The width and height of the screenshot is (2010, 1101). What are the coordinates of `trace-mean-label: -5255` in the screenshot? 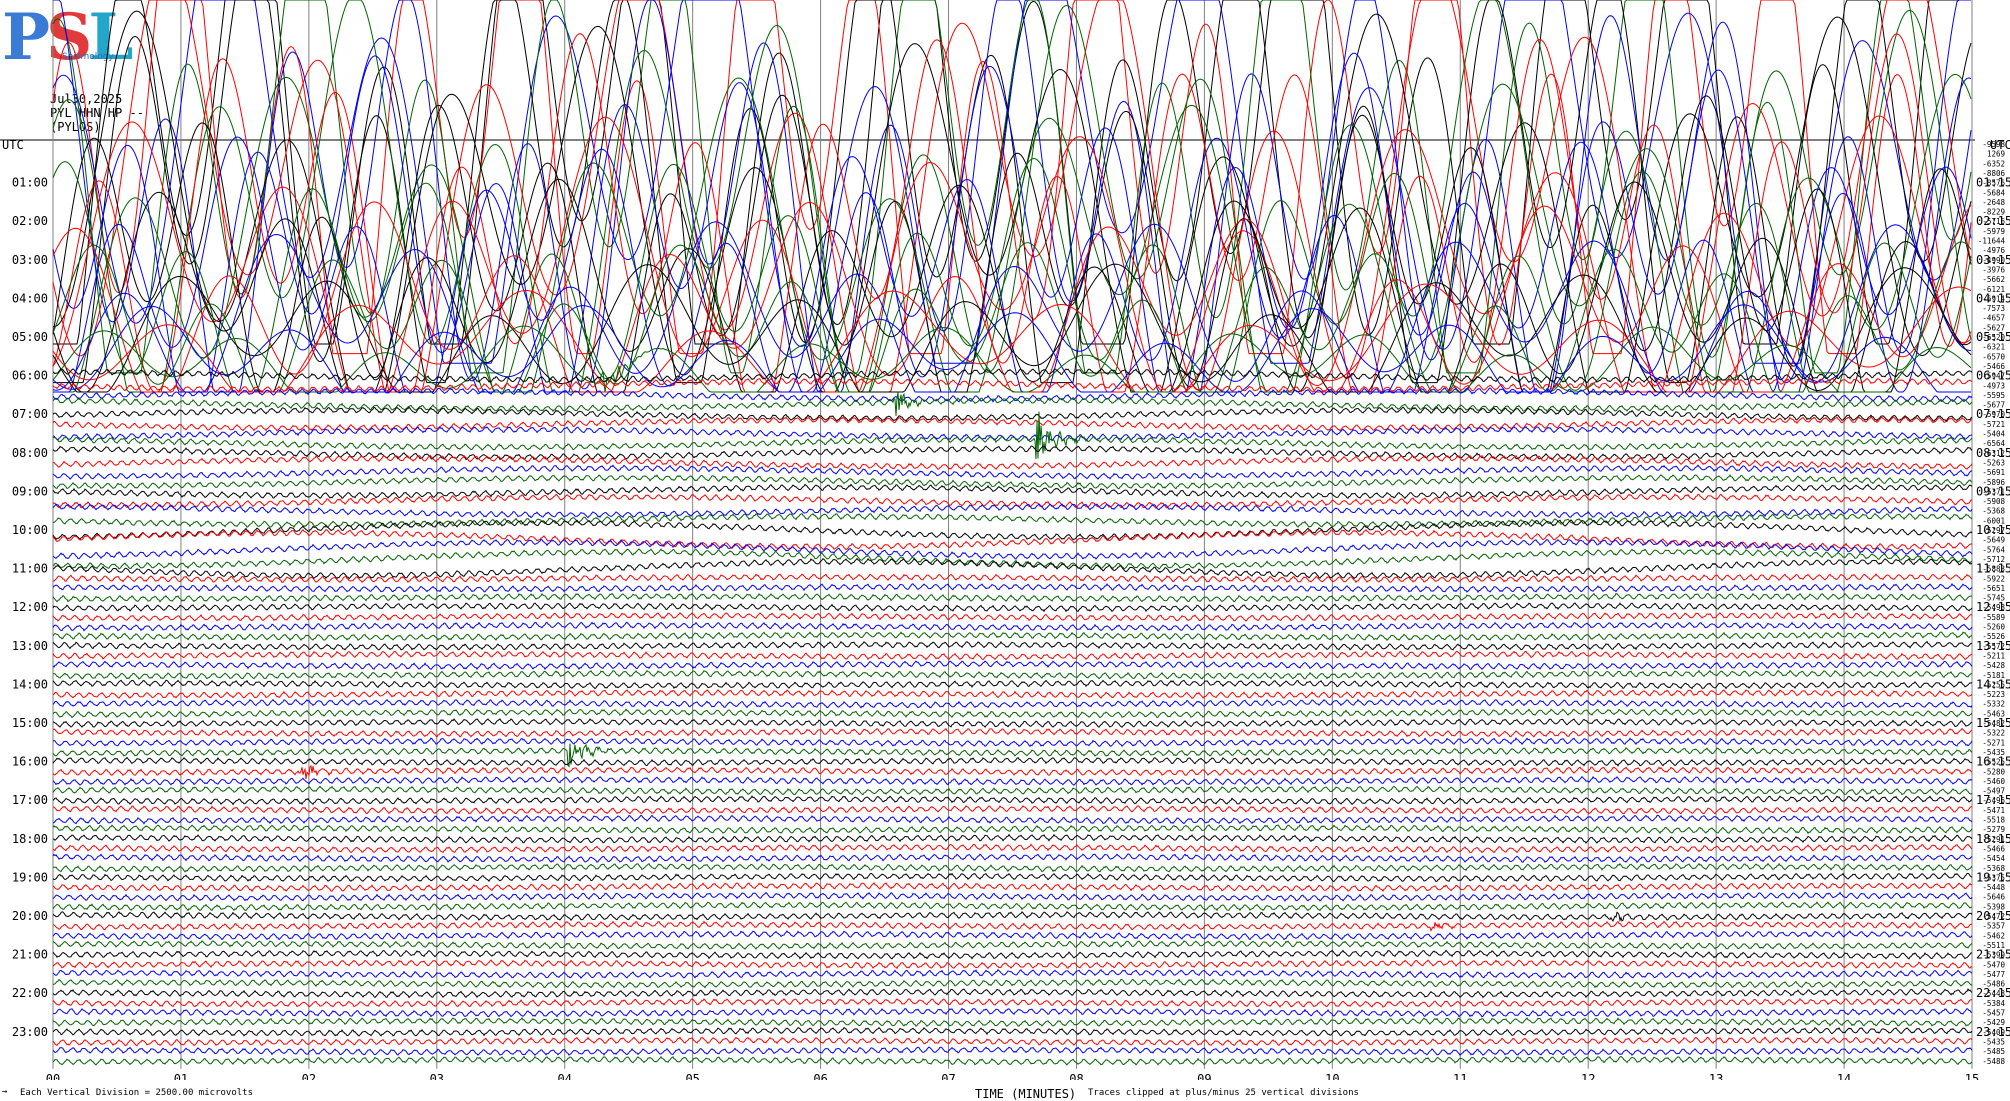 It's located at (1993, 684).